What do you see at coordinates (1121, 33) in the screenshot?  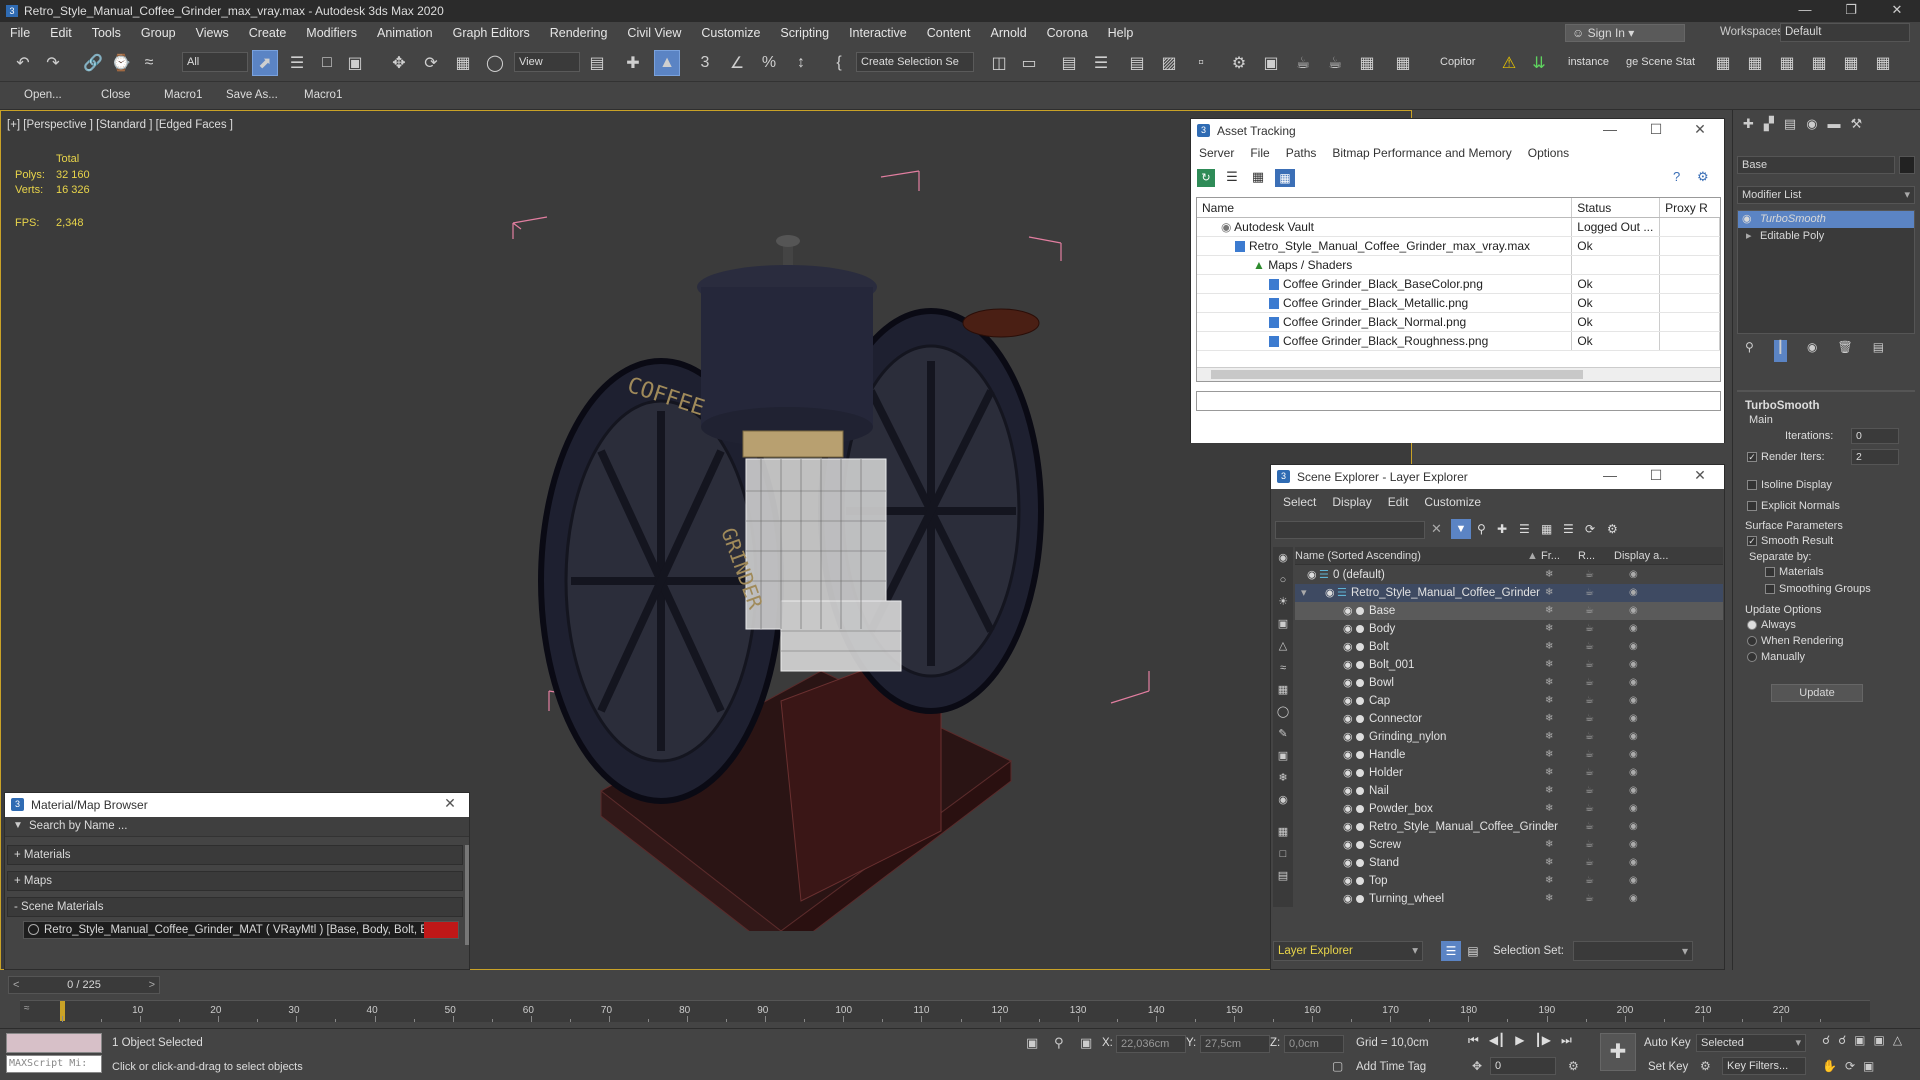 I see `menu-help: Help` at bounding box center [1121, 33].